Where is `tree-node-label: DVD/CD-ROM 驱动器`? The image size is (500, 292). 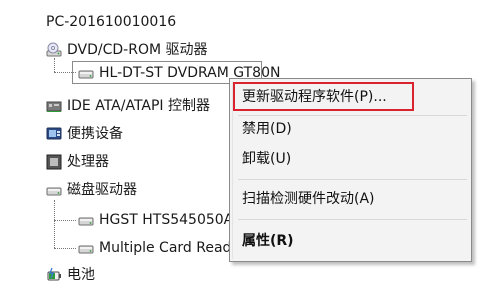 tree-node-label: DVD/CD-ROM 驱动器 is located at coordinates (137, 50).